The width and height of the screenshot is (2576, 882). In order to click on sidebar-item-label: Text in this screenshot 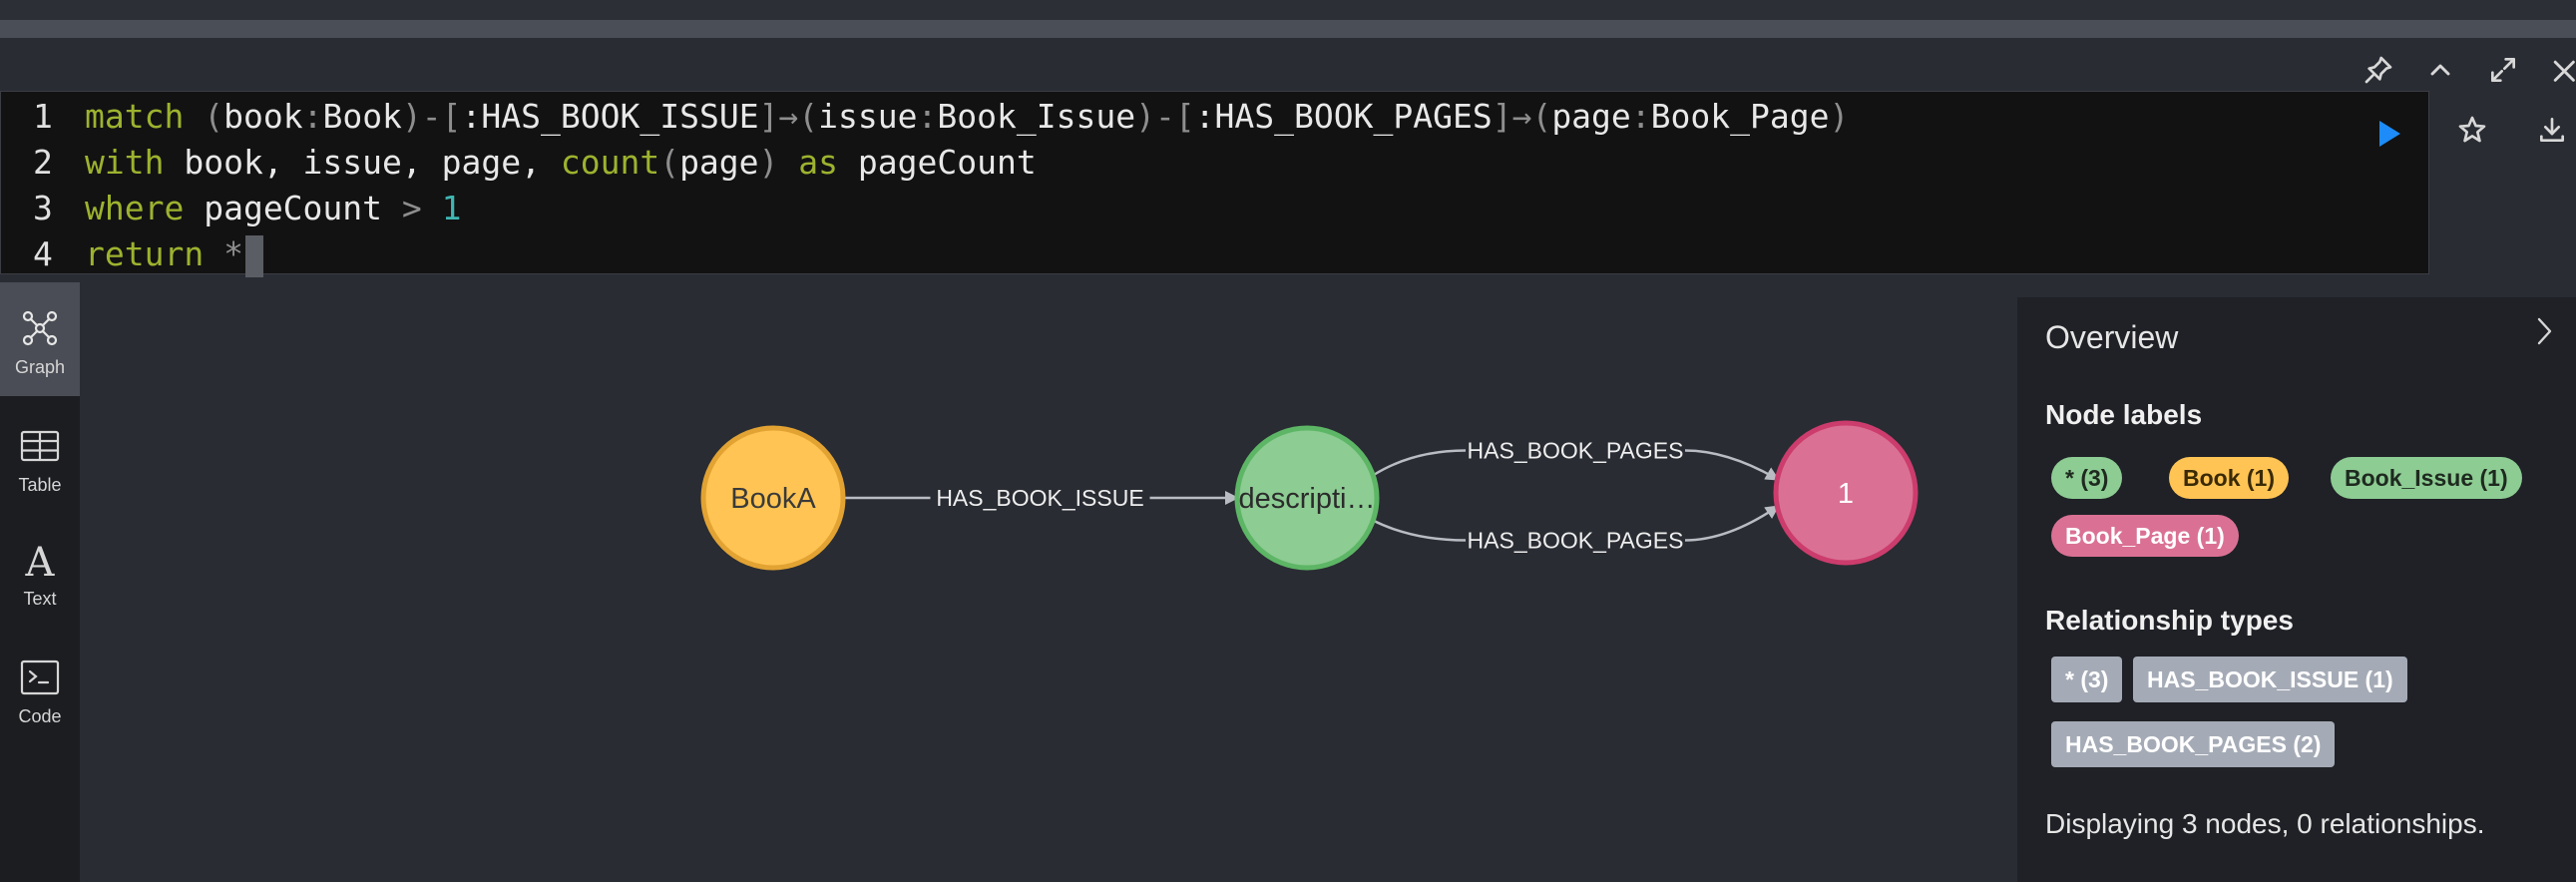, I will do `click(40, 599)`.